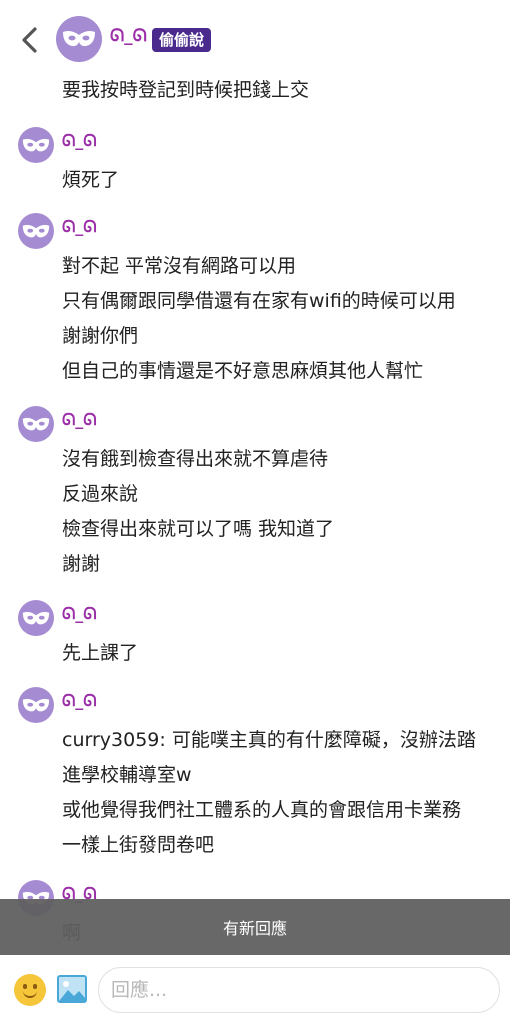 The image size is (510, 1024). Describe the element at coordinates (138, 845) in the screenshot. I see `response-line: 一樣上街發問卷吧` at that location.